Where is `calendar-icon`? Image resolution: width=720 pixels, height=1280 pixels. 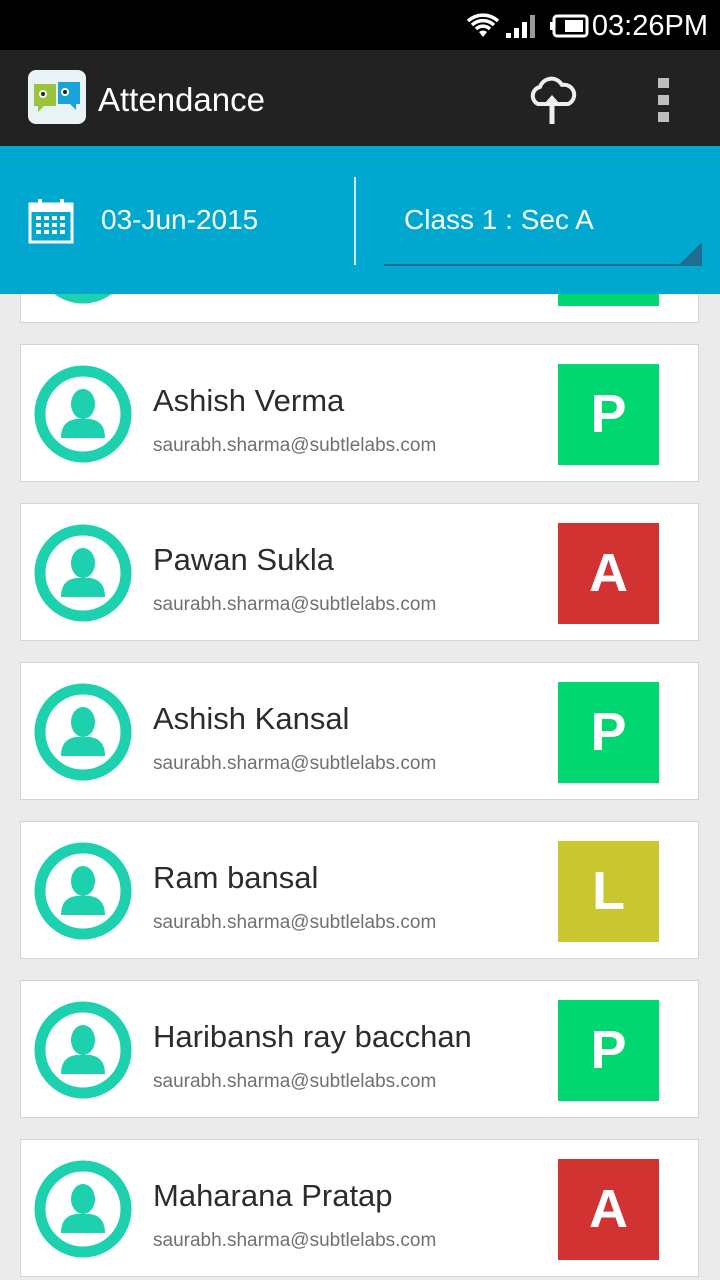
calendar-icon is located at coordinates (51, 221).